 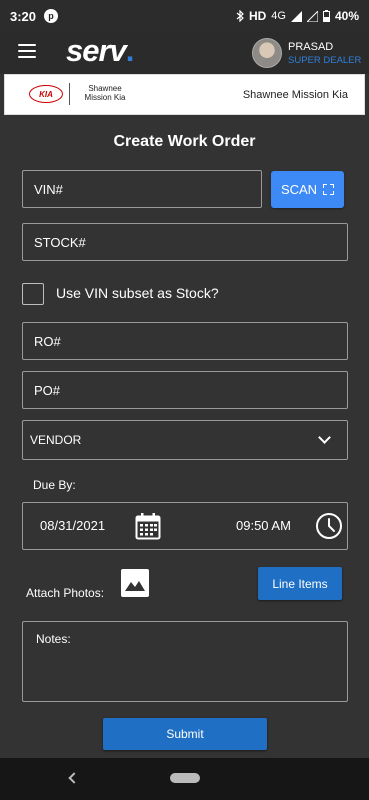 What do you see at coordinates (346, 16) in the screenshot?
I see `battery-level: 40%` at bounding box center [346, 16].